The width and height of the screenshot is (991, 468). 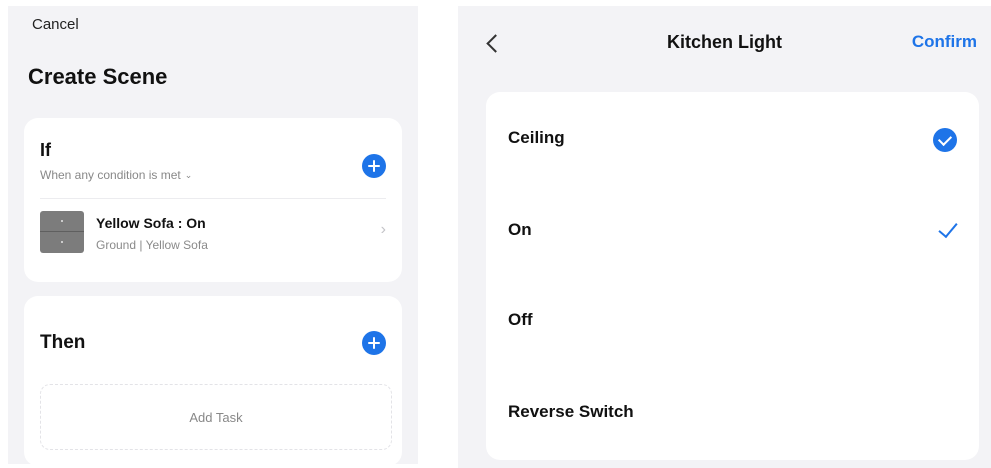 I want to click on chevron-right-icon: ›, so click(x=383, y=229).